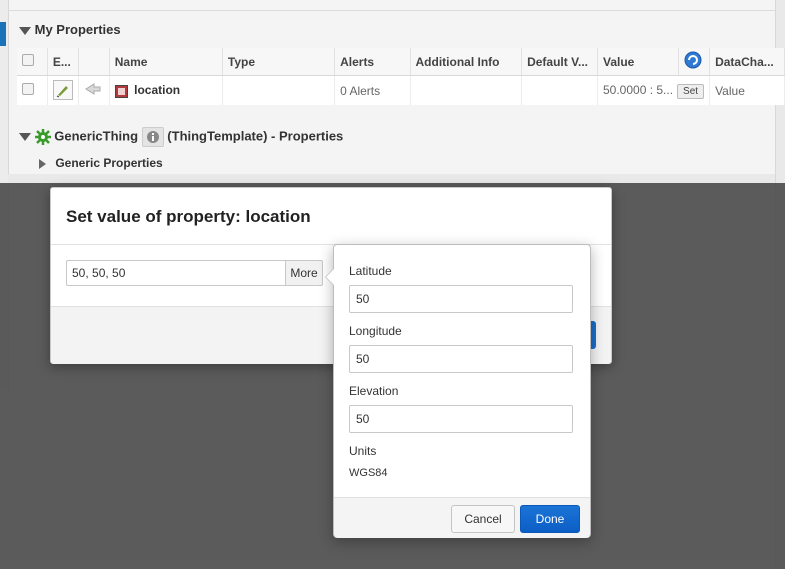 The image size is (785, 569). What do you see at coordinates (461, 419) in the screenshot?
I see `elevation-input` at bounding box center [461, 419].